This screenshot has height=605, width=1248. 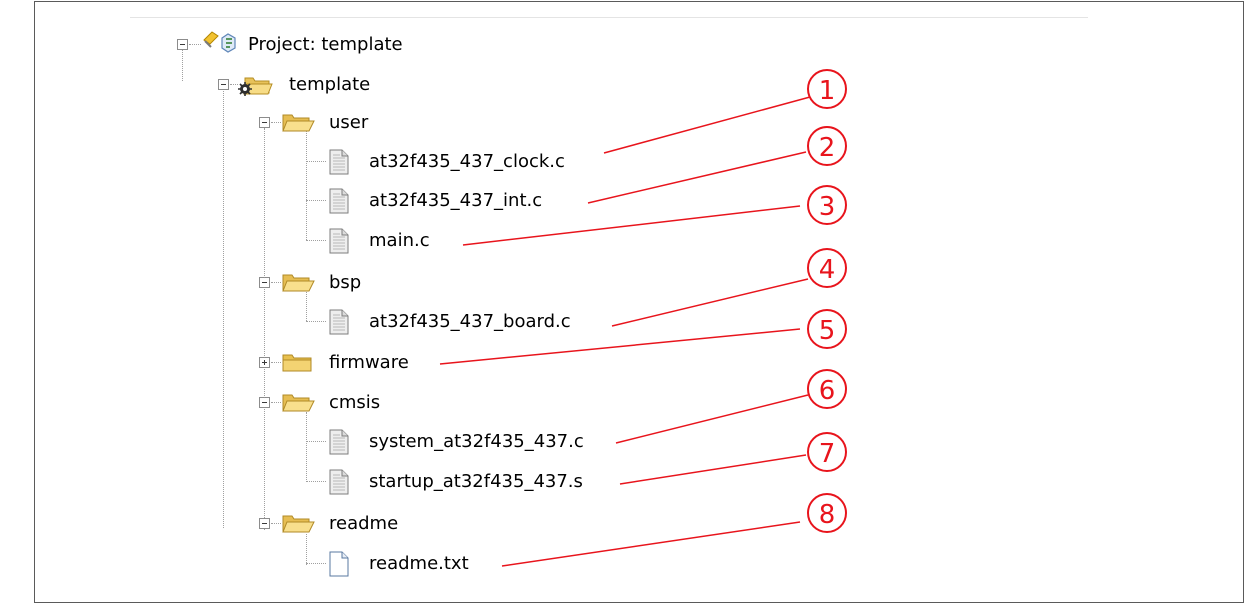 What do you see at coordinates (827, 207) in the screenshot?
I see `callout-number: 3` at bounding box center [827, 207].